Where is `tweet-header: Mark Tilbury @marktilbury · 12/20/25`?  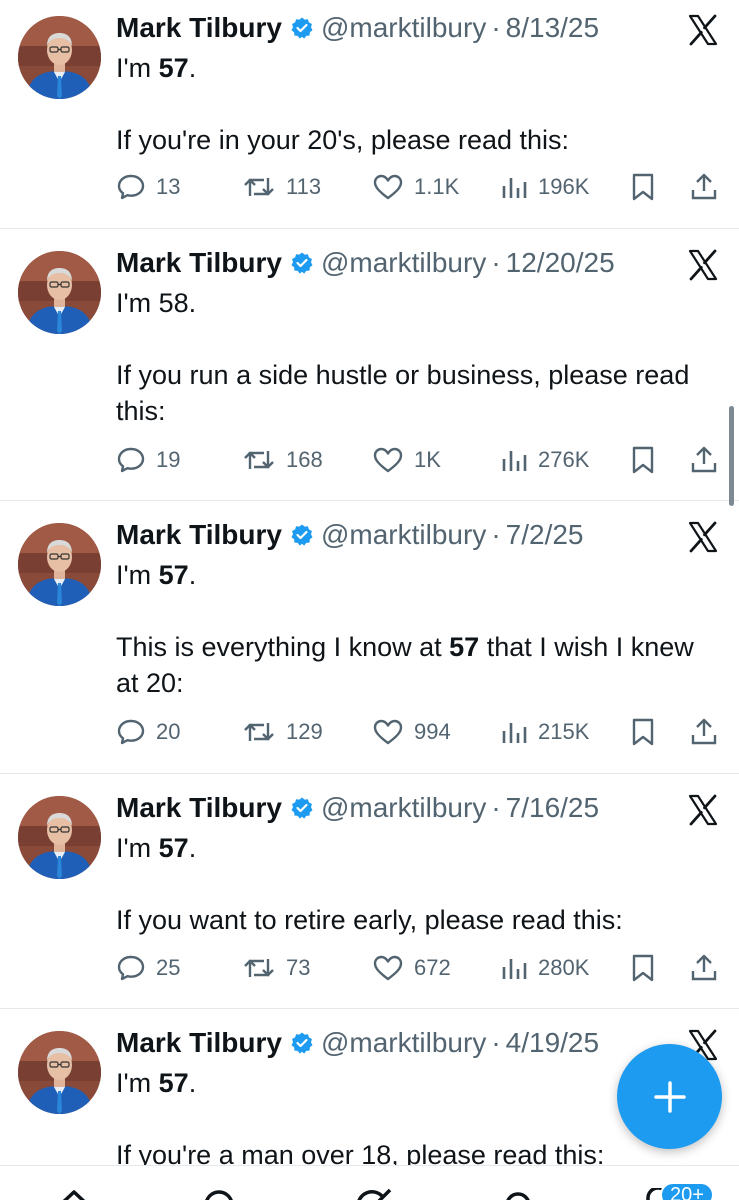
tweet-header: Mark Tilbury @marktilbury · 12/20/25 is located at coordinates (392, 263).